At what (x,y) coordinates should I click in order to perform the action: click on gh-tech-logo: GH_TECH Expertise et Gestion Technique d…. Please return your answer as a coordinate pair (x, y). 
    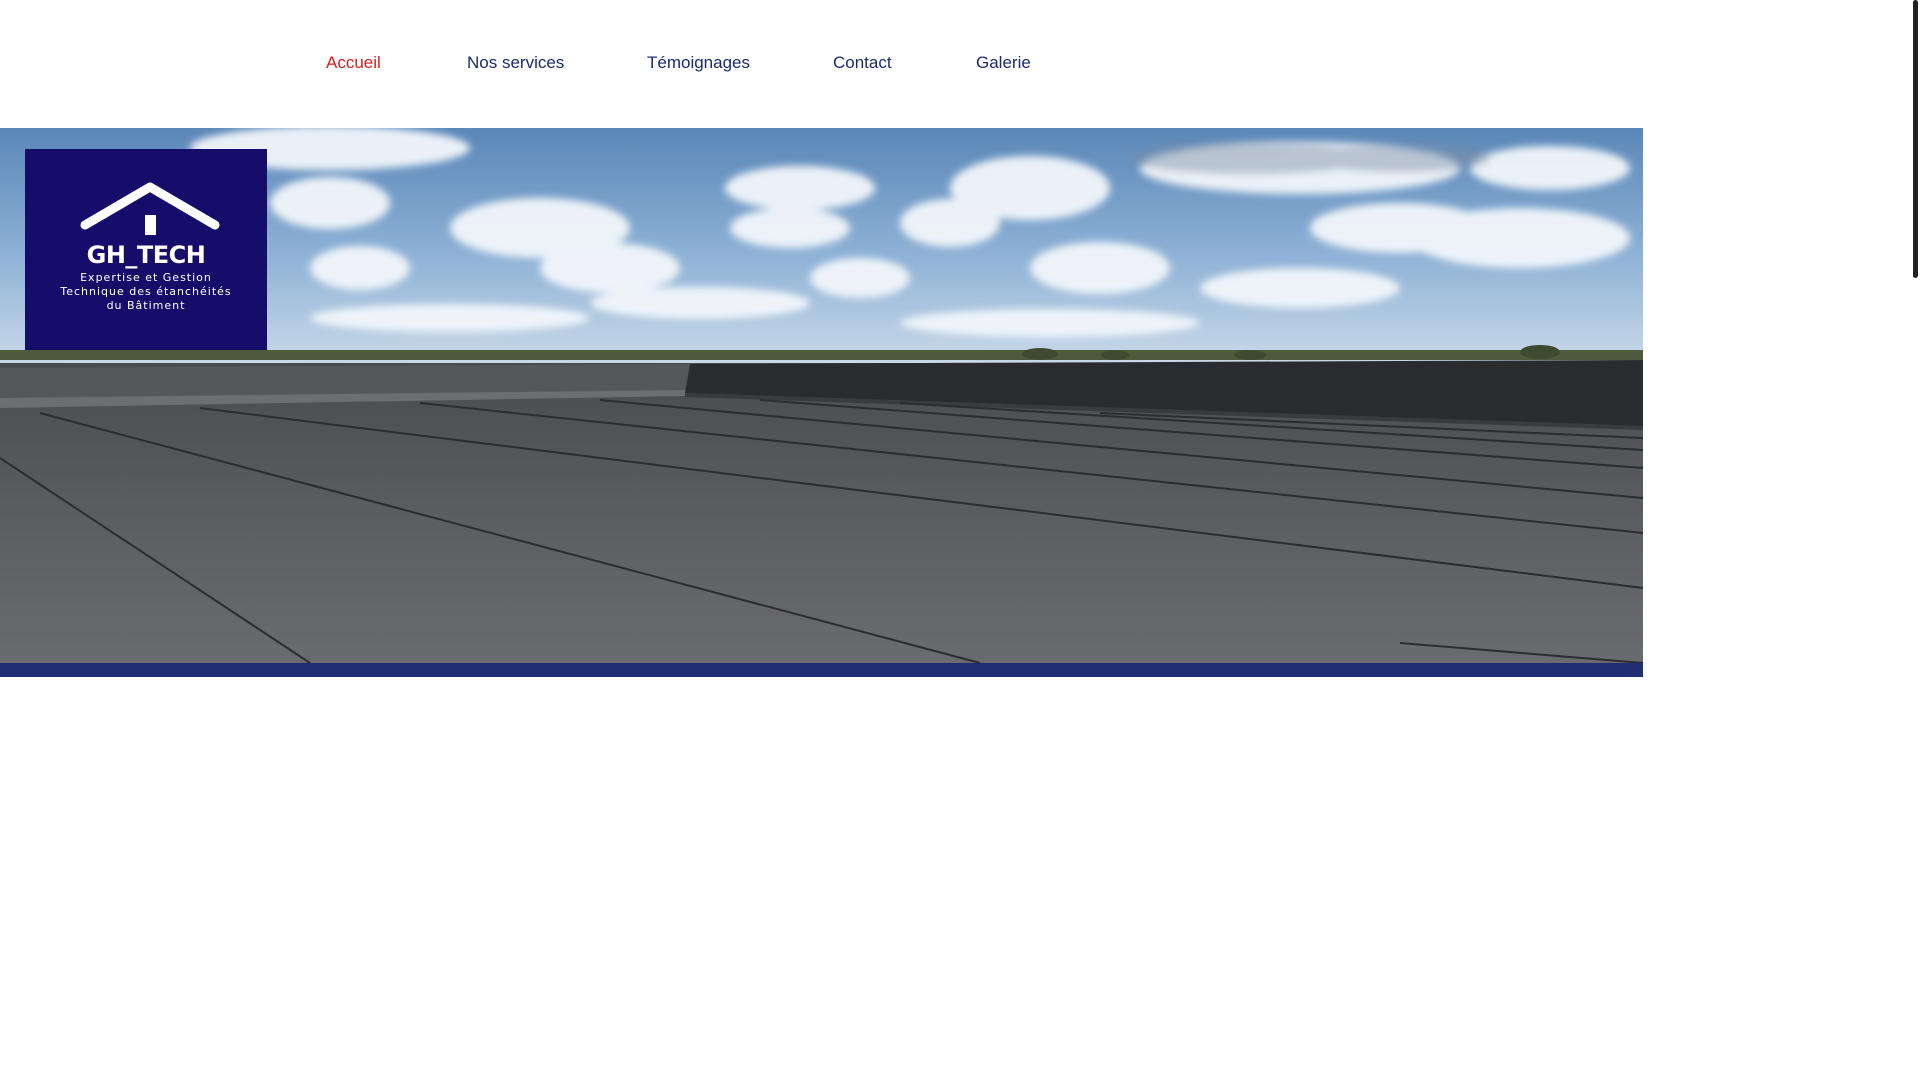
    Looking at the image, I should click on (146, 249).